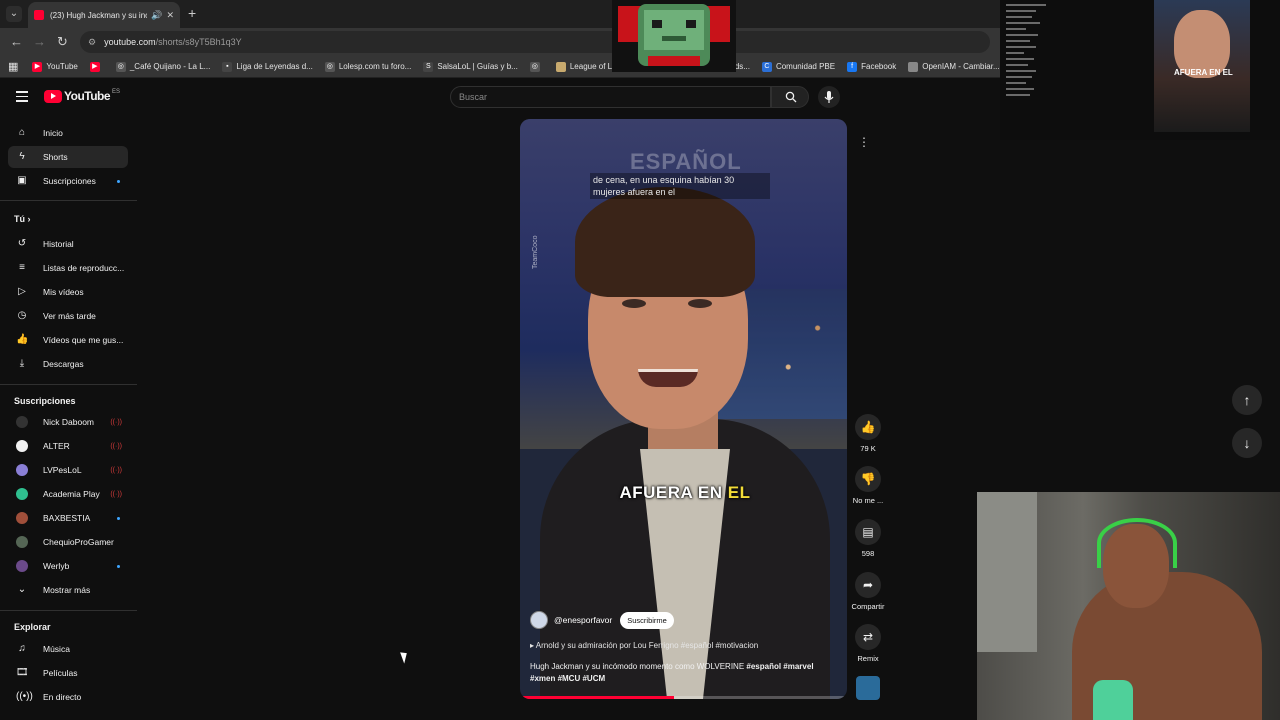  Describe the element at coordinates (68, 542) in the screenshot. I see `sidebar-sub-chequioprogamer: ChequioProGamer` at that location.